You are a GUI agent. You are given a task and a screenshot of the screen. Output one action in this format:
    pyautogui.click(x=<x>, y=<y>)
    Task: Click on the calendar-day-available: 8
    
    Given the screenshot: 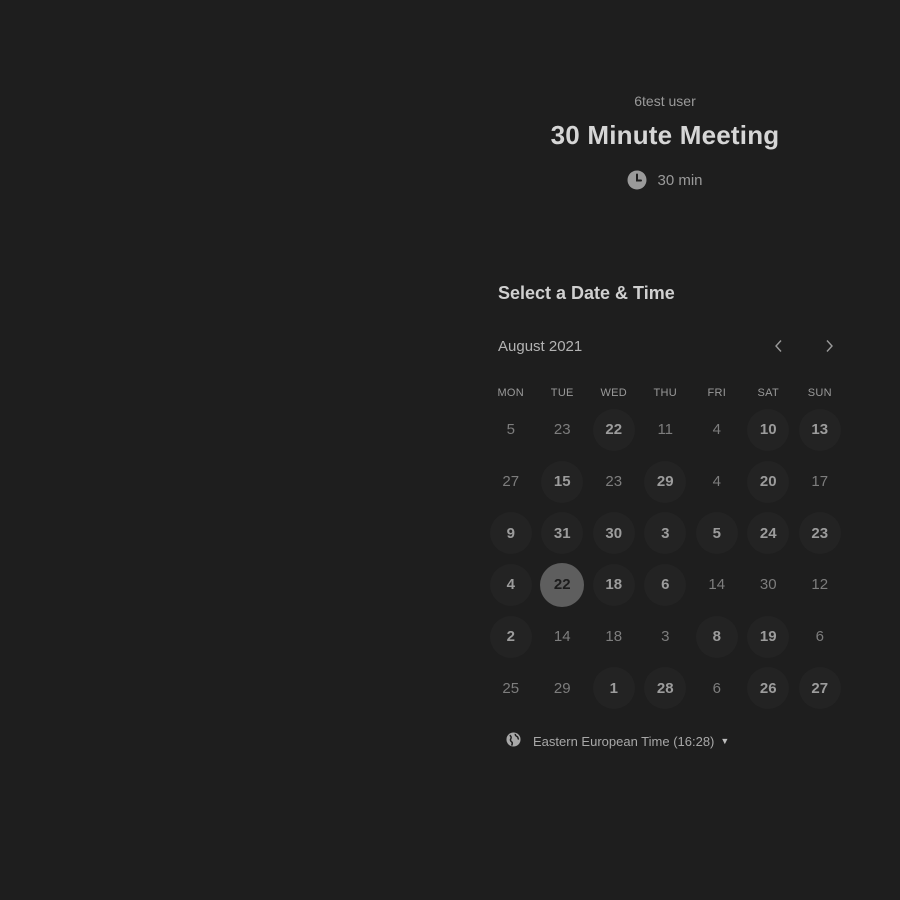 What is the action you would take?
    pyautogui.click(x=716, y=636)
    